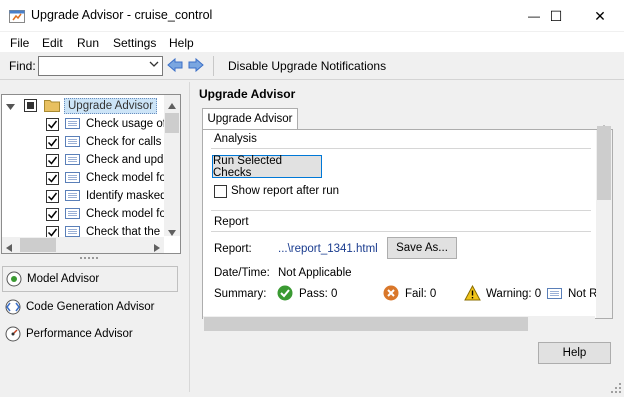 The height and width of the screenshot is (397, 624). I want to click on summary-label: Summary:, so click(240, 294).